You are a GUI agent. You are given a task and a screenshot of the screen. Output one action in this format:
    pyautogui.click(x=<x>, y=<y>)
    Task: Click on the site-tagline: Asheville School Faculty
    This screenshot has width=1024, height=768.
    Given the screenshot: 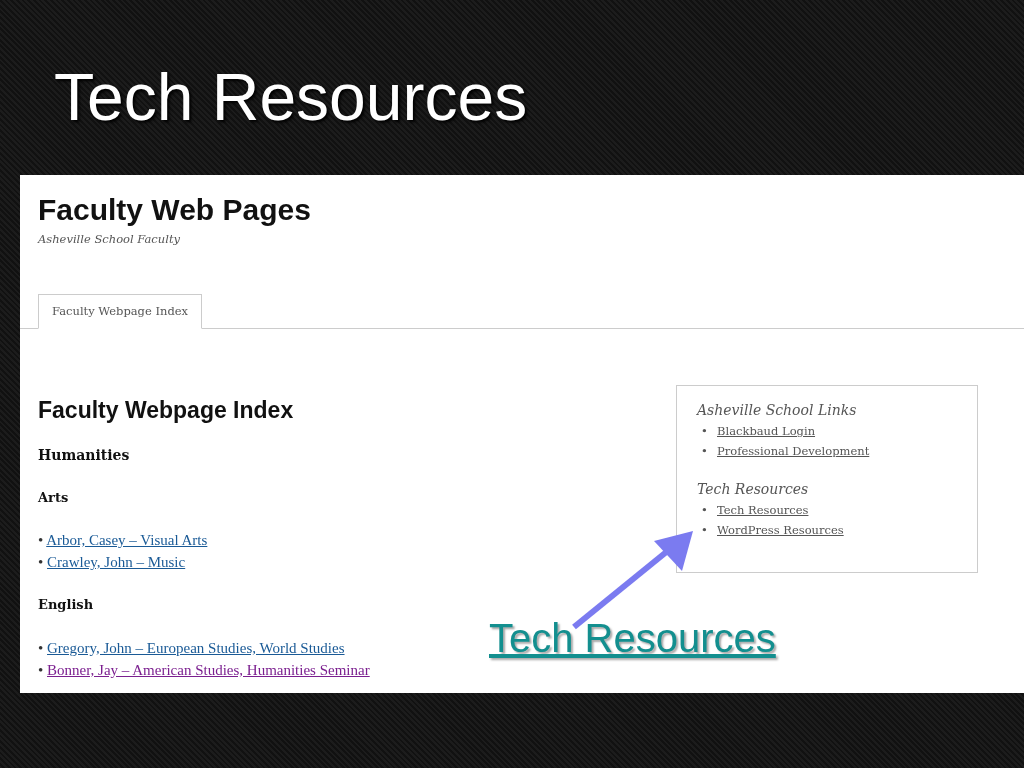 What is the action you would take?
    pyautogui.click(x=108, y=239)
    